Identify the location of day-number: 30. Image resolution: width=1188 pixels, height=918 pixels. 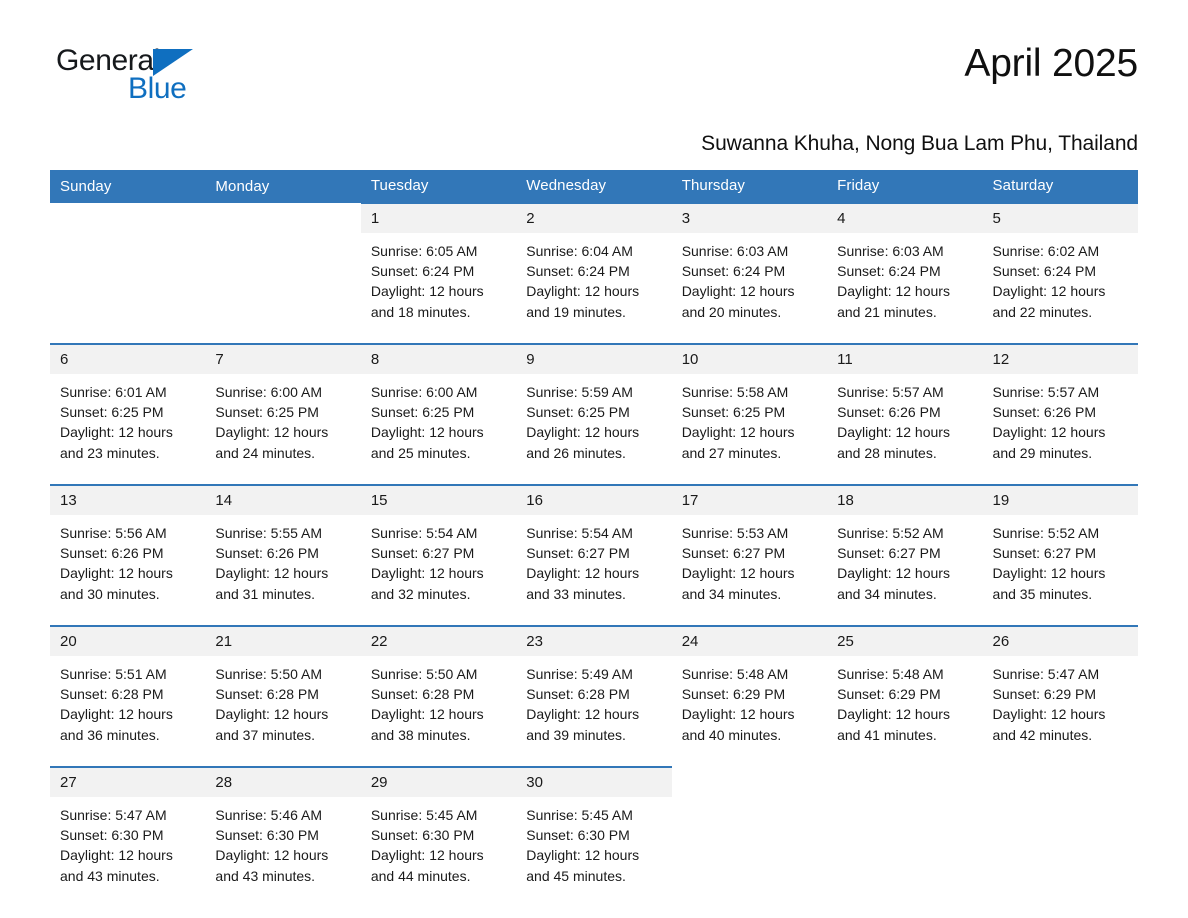
(594, 782).